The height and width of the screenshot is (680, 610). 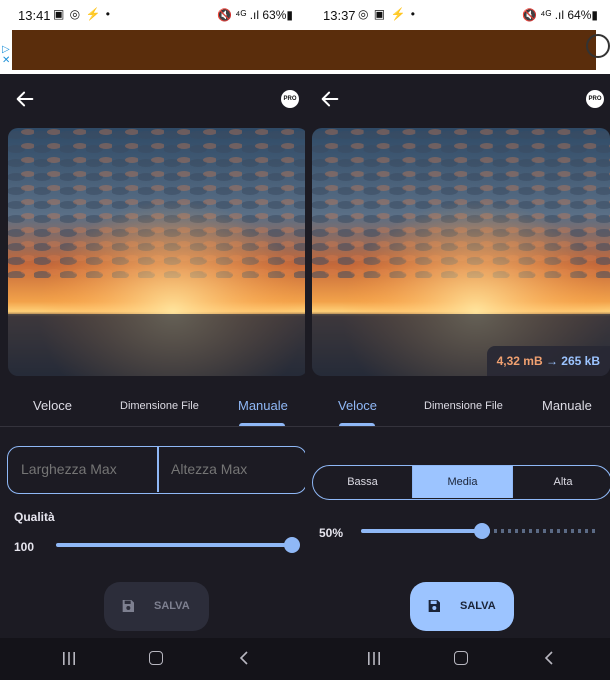 What do you see at coordinates (559, 15) in the screenshot?
I see `status-system-icons: 🔇 ⁴ᴳ .ıl 64%▮` at bounding box center [559, 15].